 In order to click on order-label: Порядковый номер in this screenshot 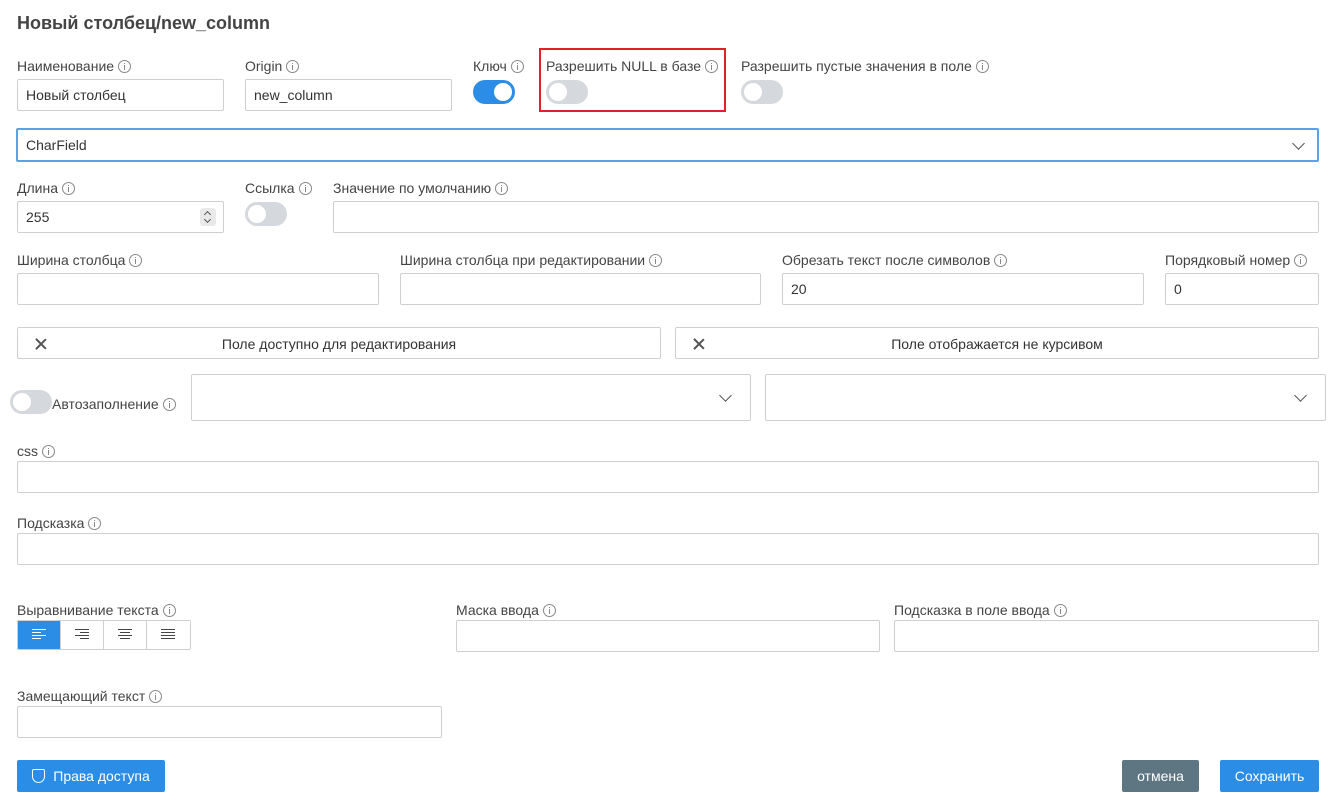, I will do `click(1236, 260)`.